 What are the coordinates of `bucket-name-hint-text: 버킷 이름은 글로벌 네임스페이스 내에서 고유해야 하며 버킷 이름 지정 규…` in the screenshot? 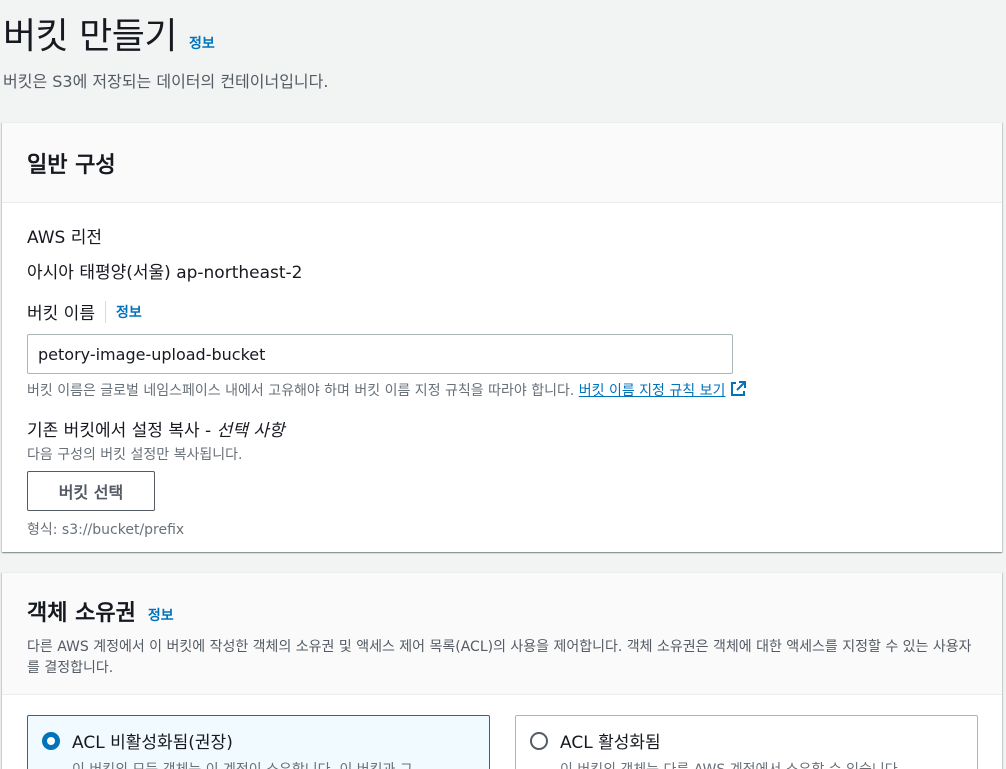 It's located at (301, 391).